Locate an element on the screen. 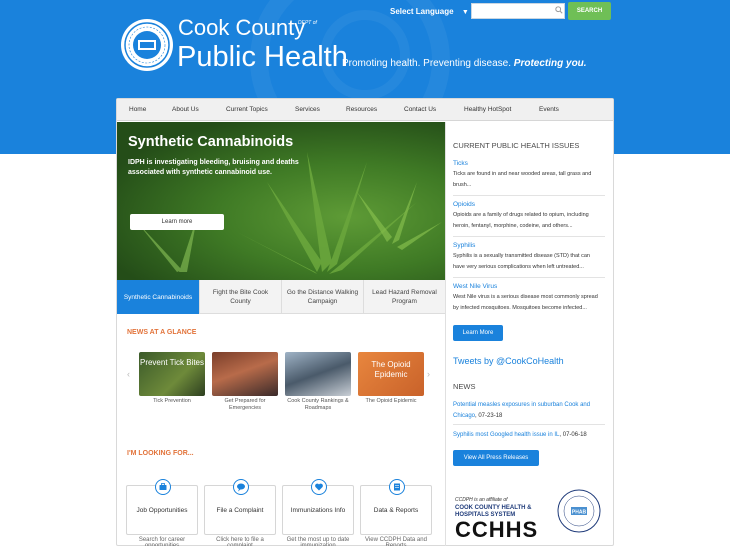  box-title: Immunizations Info is located at coordinates (318, 510).